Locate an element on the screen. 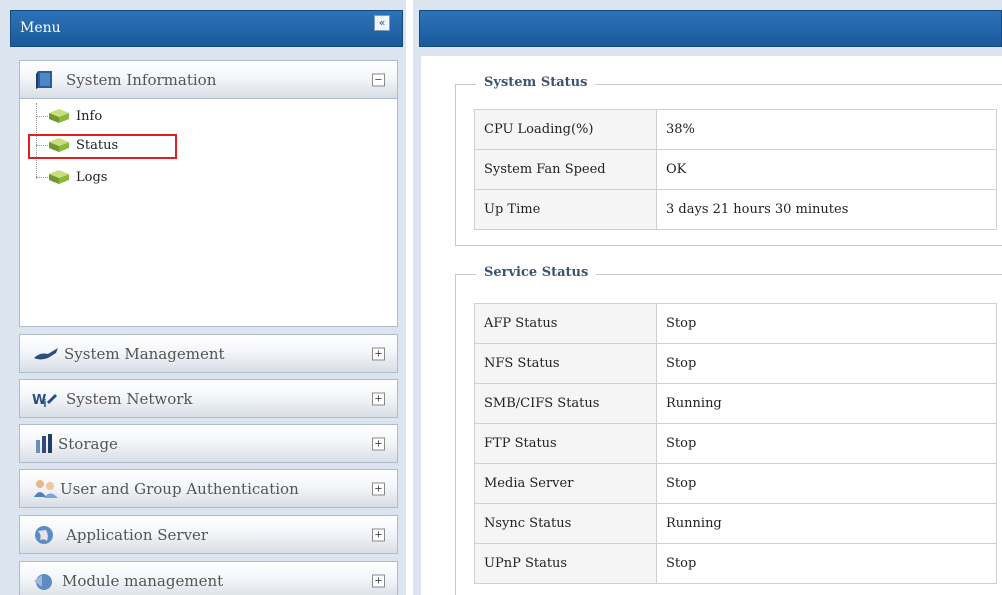  storage-icon is located at coordinates (44, 443).